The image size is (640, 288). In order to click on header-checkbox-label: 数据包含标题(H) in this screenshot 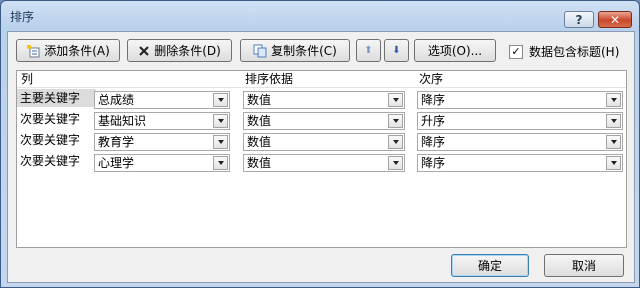, I will do `click(574, 52)`.